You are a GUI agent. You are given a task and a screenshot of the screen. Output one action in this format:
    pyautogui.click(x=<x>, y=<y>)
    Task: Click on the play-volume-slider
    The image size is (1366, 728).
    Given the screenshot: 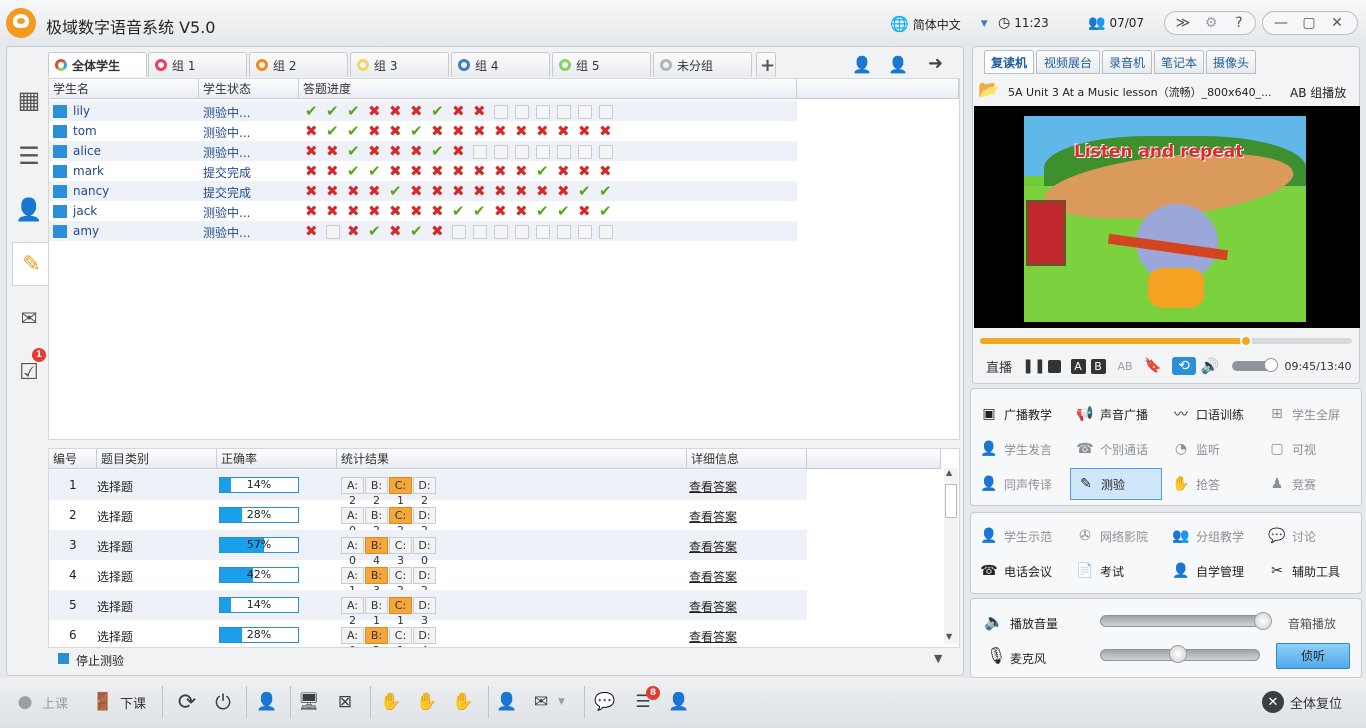 What is the action you would take?
    pyautogui.click(x=1183, y=621)
    